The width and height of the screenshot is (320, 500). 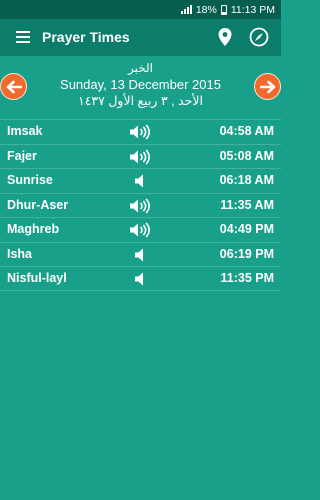 I want to click on prayer-time: 06:19 PM, so click(x=246, y=253).